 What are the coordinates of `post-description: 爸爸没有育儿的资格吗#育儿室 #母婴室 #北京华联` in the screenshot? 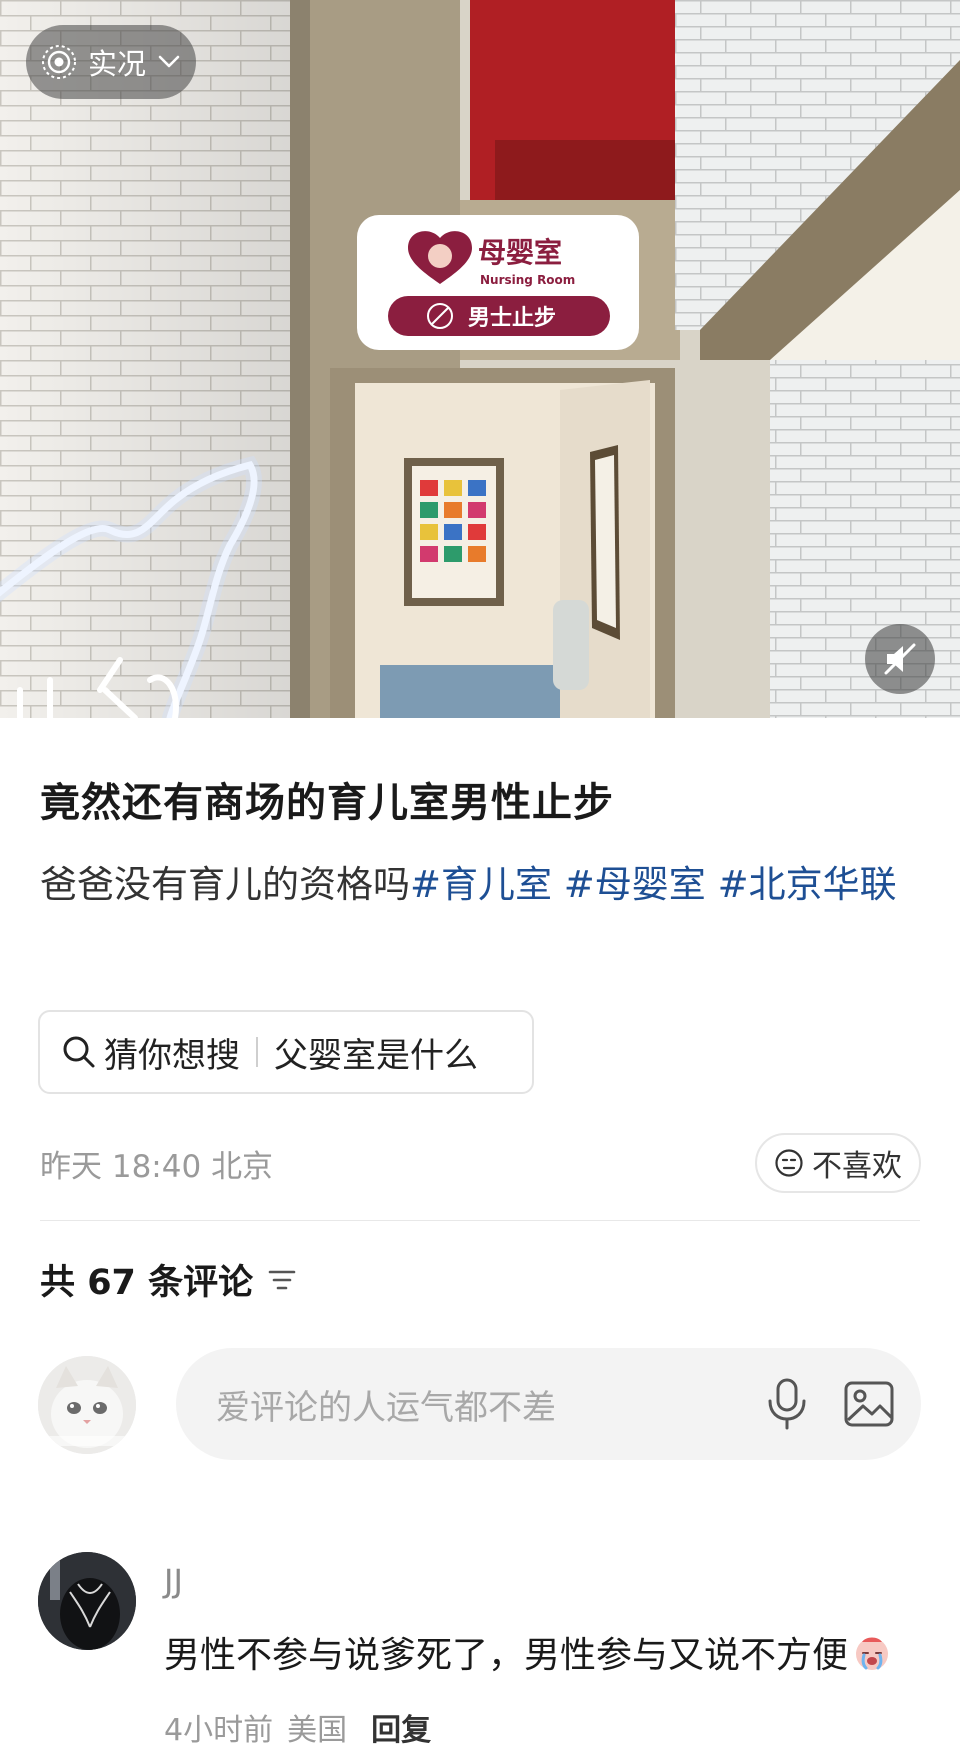 It's located at (480, 885).